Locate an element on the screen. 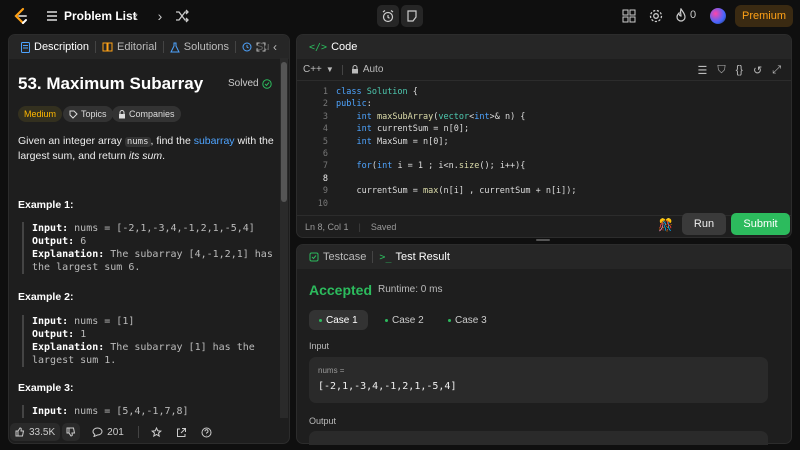 The height and width of the screenshot is (450, 800). tab-testcase-label: Testcase is located at coordinates (345, 257).